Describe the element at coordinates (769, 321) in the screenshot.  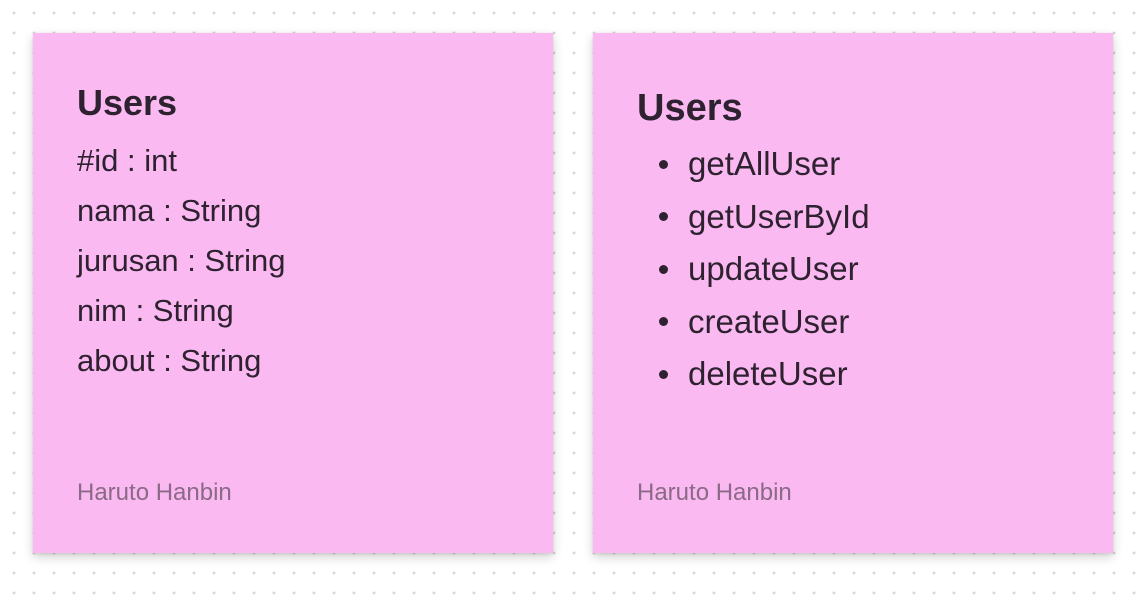
I see `method-label: createUser` at that location.